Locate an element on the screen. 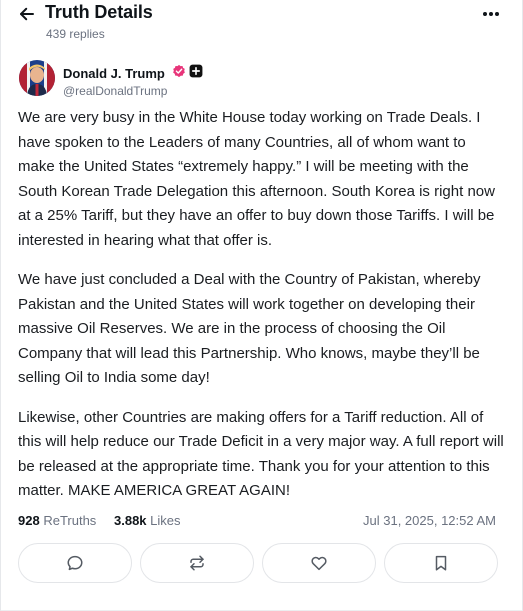  plus-badge-icon is located at coordinates (196, 71).